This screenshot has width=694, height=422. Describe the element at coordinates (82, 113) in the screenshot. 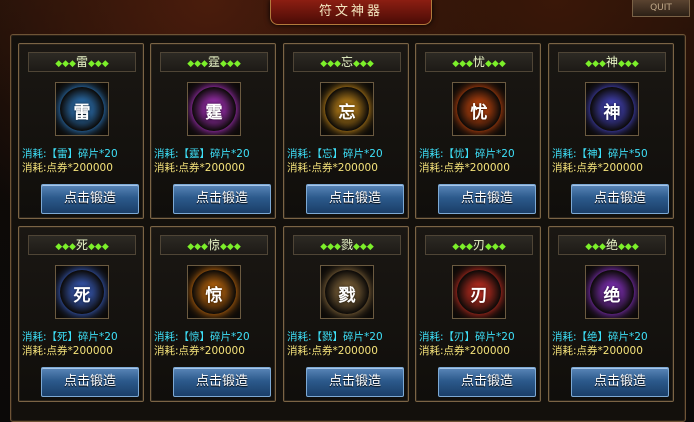

I see `rune-glyph: 雷` at that location.